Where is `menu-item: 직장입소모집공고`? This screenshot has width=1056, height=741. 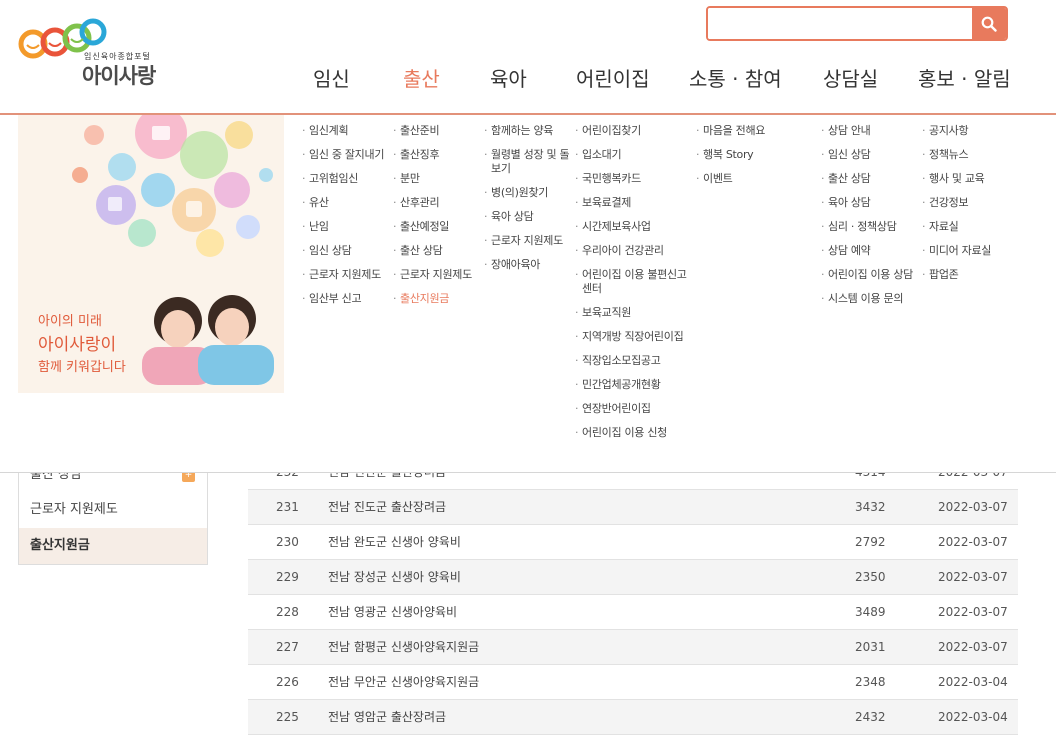
menu-item: 직장입소모집공고 is located at coordinates (634, 361).